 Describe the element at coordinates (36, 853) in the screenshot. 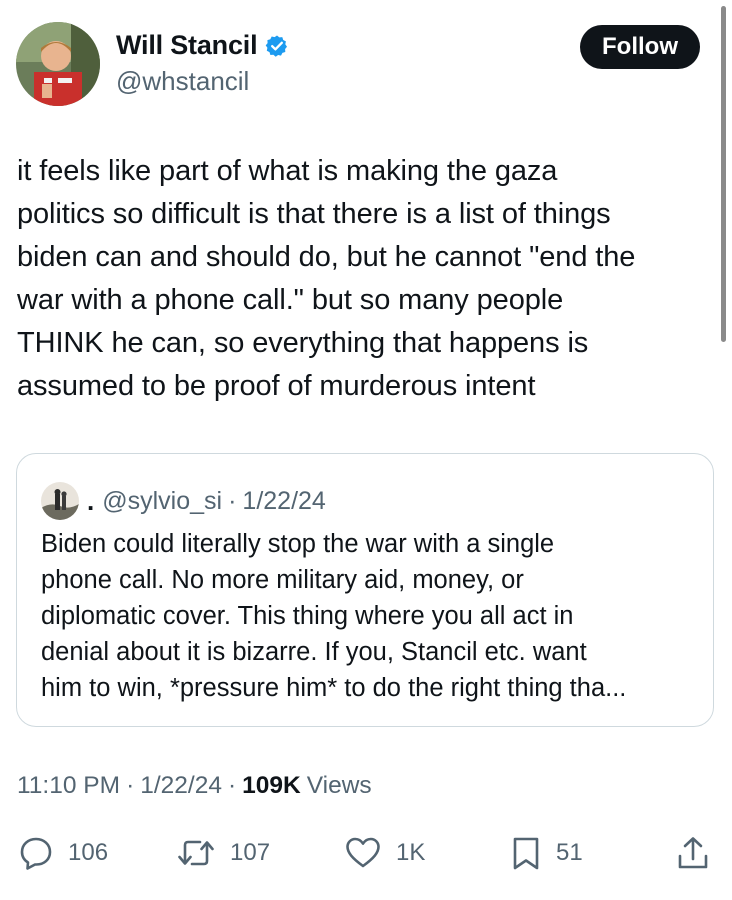

I see `reply-icon` at that location.